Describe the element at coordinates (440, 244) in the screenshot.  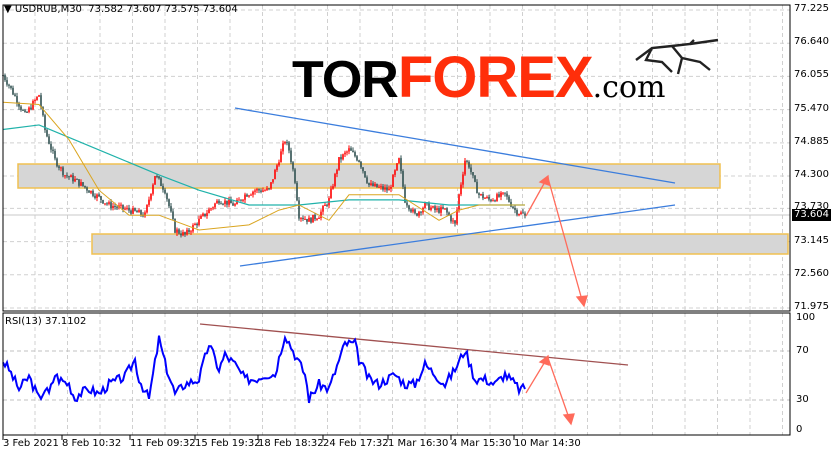
I see `support-zone` at that location.